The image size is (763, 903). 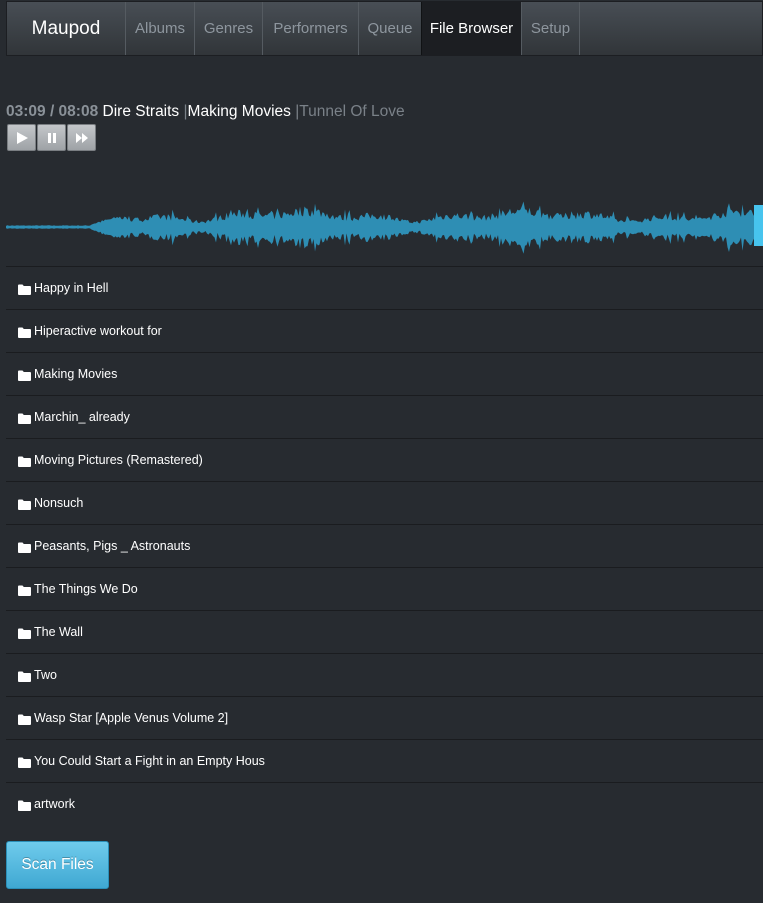 What do you see at coordinates (471, 28) in the screenshot?
I see `tab-file-browser: File Browser` at bounding box center [471, 28].